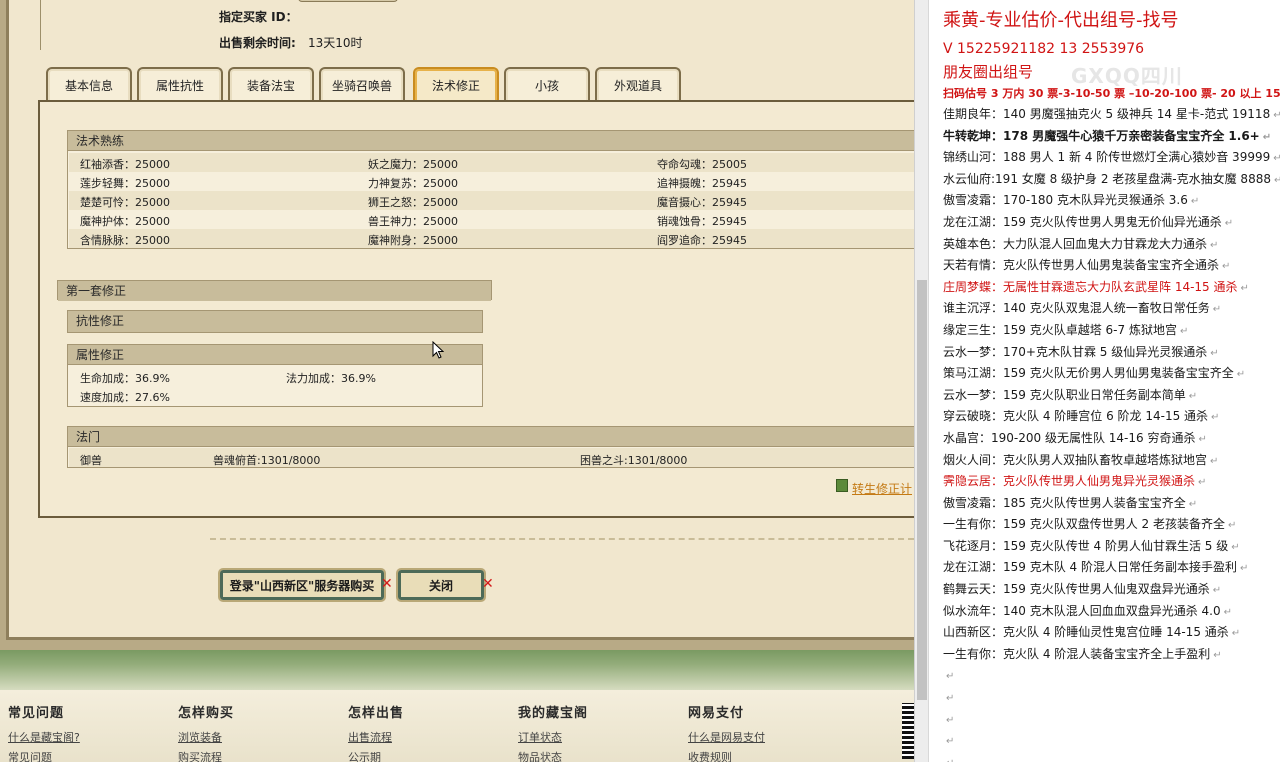  I want to click on ad-line: 傲雪凌霜：170-180 克木队异光灵猴通杀 3.6 ↵, so click(1111, 201).